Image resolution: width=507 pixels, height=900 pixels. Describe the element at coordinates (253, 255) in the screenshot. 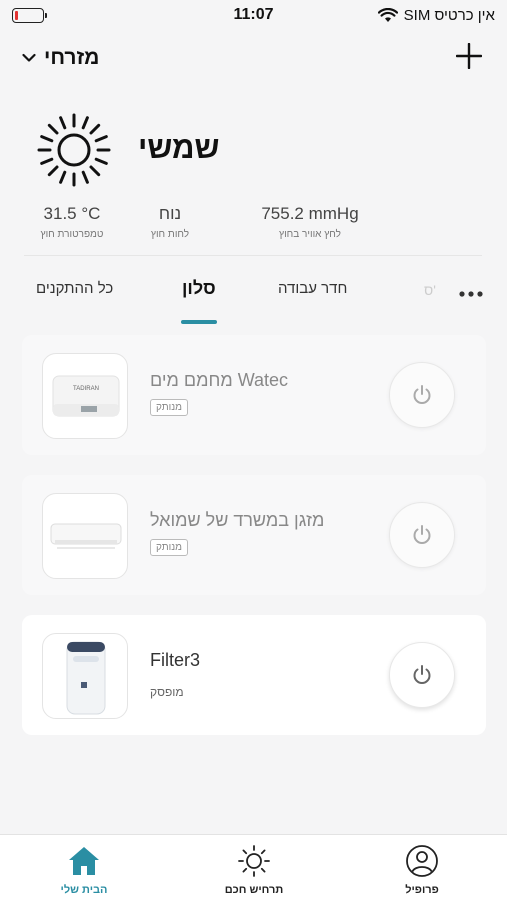

I see `divider` at that location.